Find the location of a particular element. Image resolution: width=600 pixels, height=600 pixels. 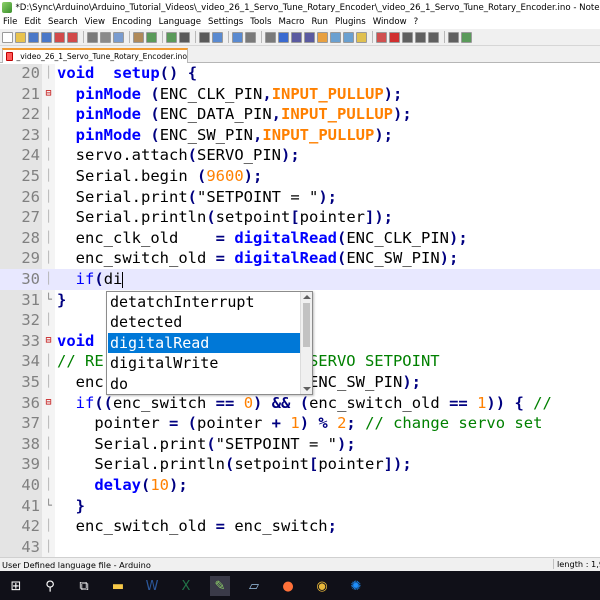

print-icon is located at coordinates (92, 37).